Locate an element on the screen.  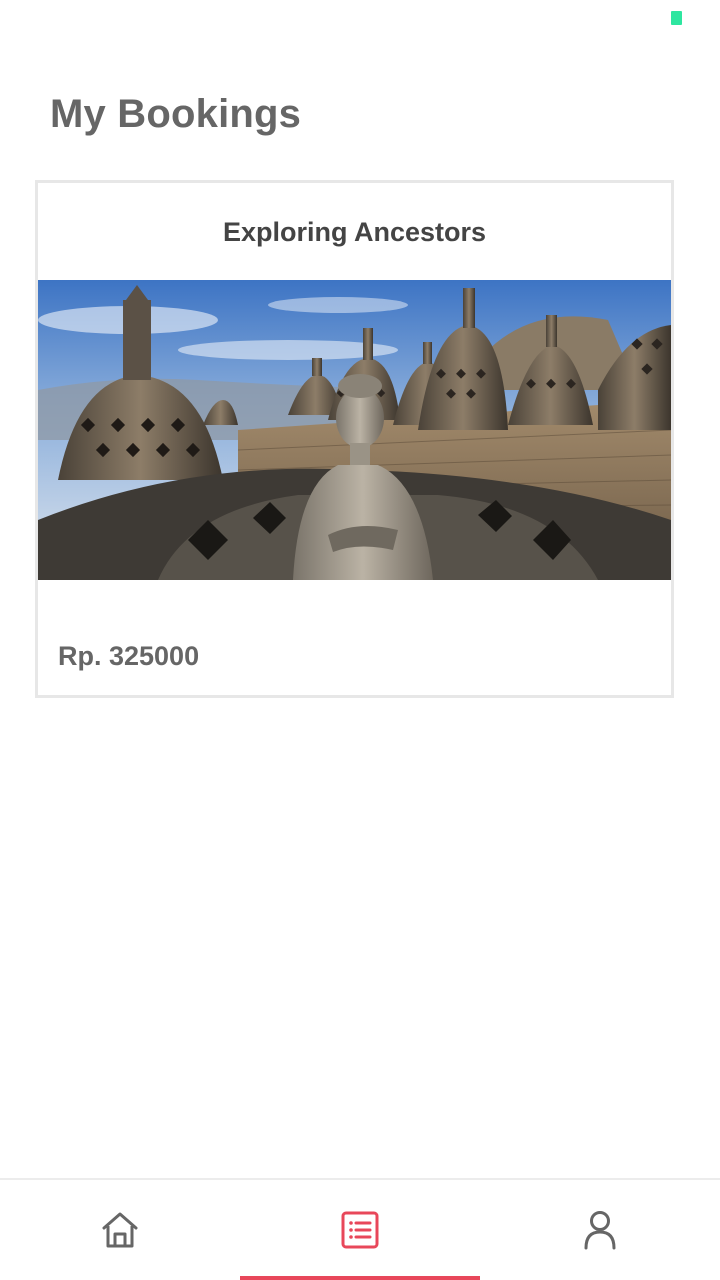
page-title: My Bookings is located at coordinates (176, 114).